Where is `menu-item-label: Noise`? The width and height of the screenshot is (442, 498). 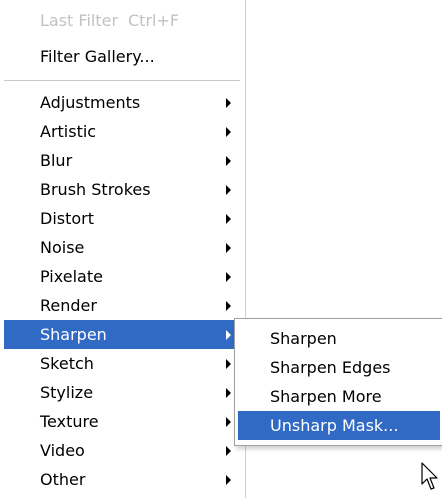 menu-item-label: Noise is located at coordinates (62, 247).